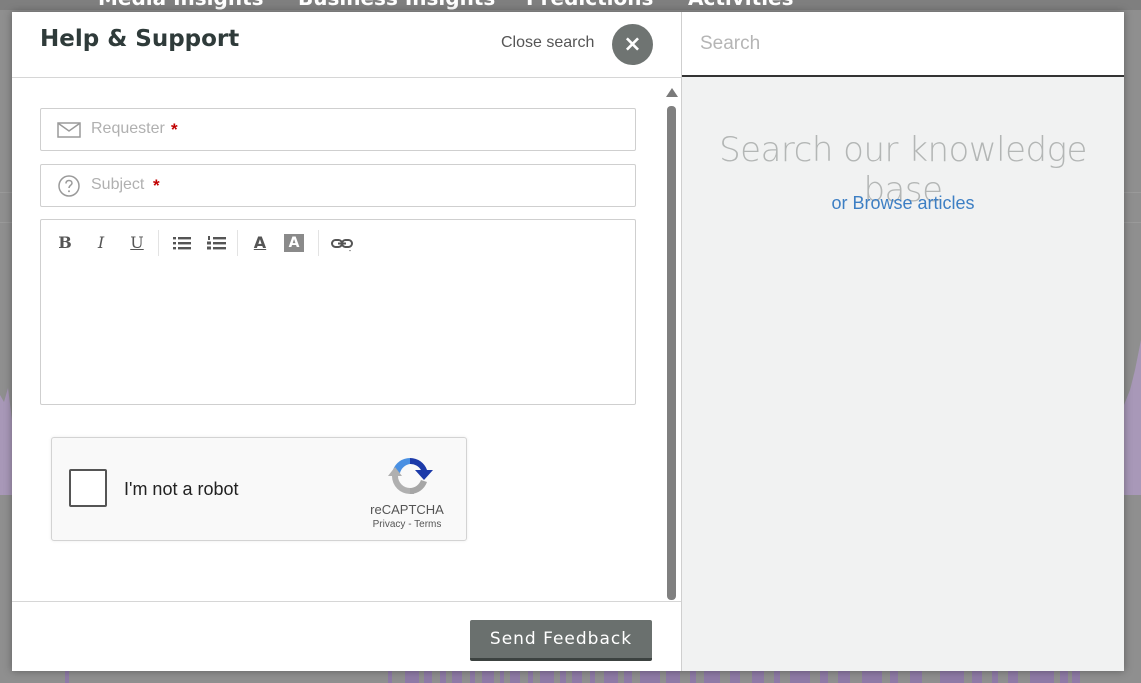 The width and height of the screenshot is (1141, 683). Describe the element at coordinates (137, 243) in the screenshot. I see `underline-button: U` at that location.